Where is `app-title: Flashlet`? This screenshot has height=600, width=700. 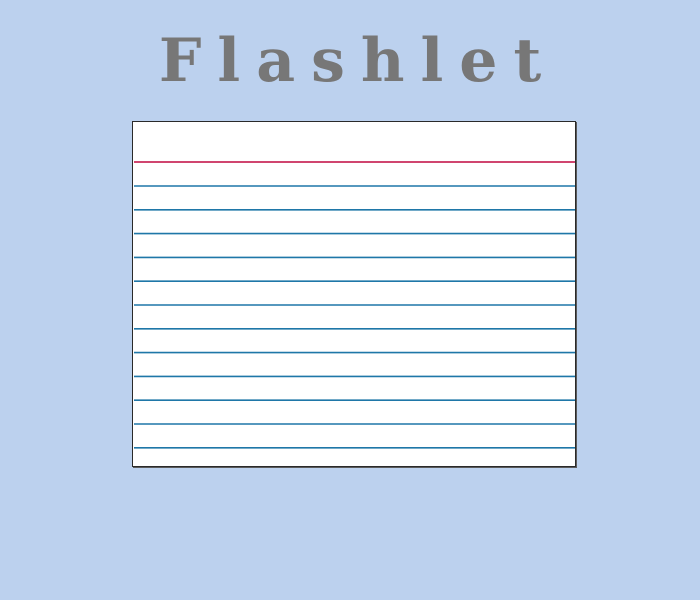 app-title: Flashlet is located at coordinates (358, 61).